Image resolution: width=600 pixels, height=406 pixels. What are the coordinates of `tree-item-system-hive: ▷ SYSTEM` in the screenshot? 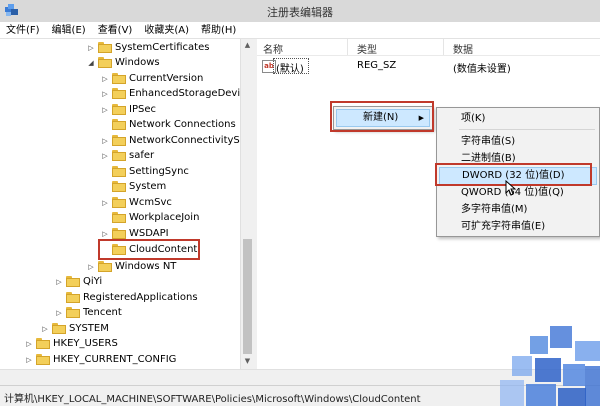 It's located at (75, 328).